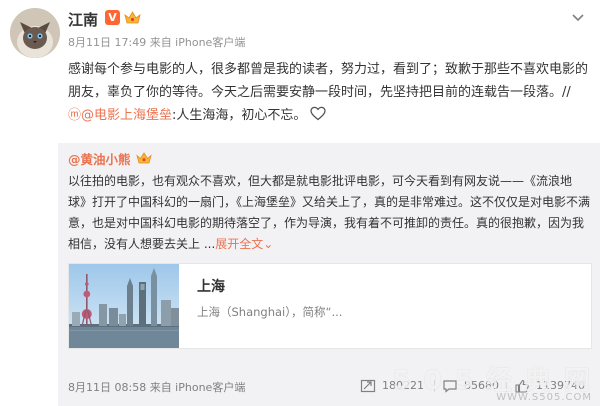  I want to click on card-title: 上海, so click(211, 287).